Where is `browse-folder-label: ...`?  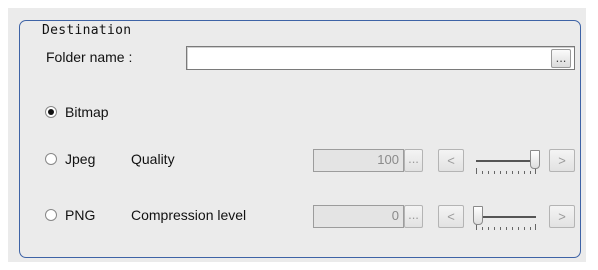
browse-folder-label: ... is located at coordinates (561, 57).